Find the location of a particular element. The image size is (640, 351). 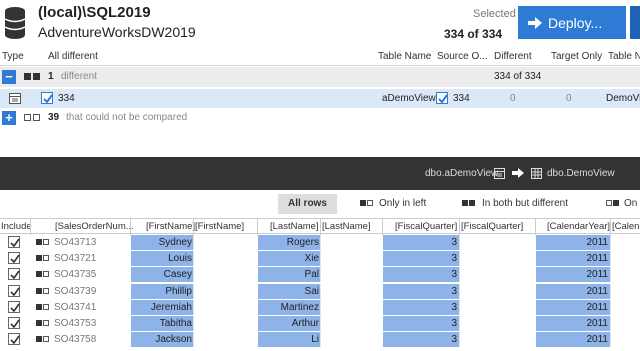

grid-col-calendar-left: [CalendarYear] is located at coordinates (578, 226).